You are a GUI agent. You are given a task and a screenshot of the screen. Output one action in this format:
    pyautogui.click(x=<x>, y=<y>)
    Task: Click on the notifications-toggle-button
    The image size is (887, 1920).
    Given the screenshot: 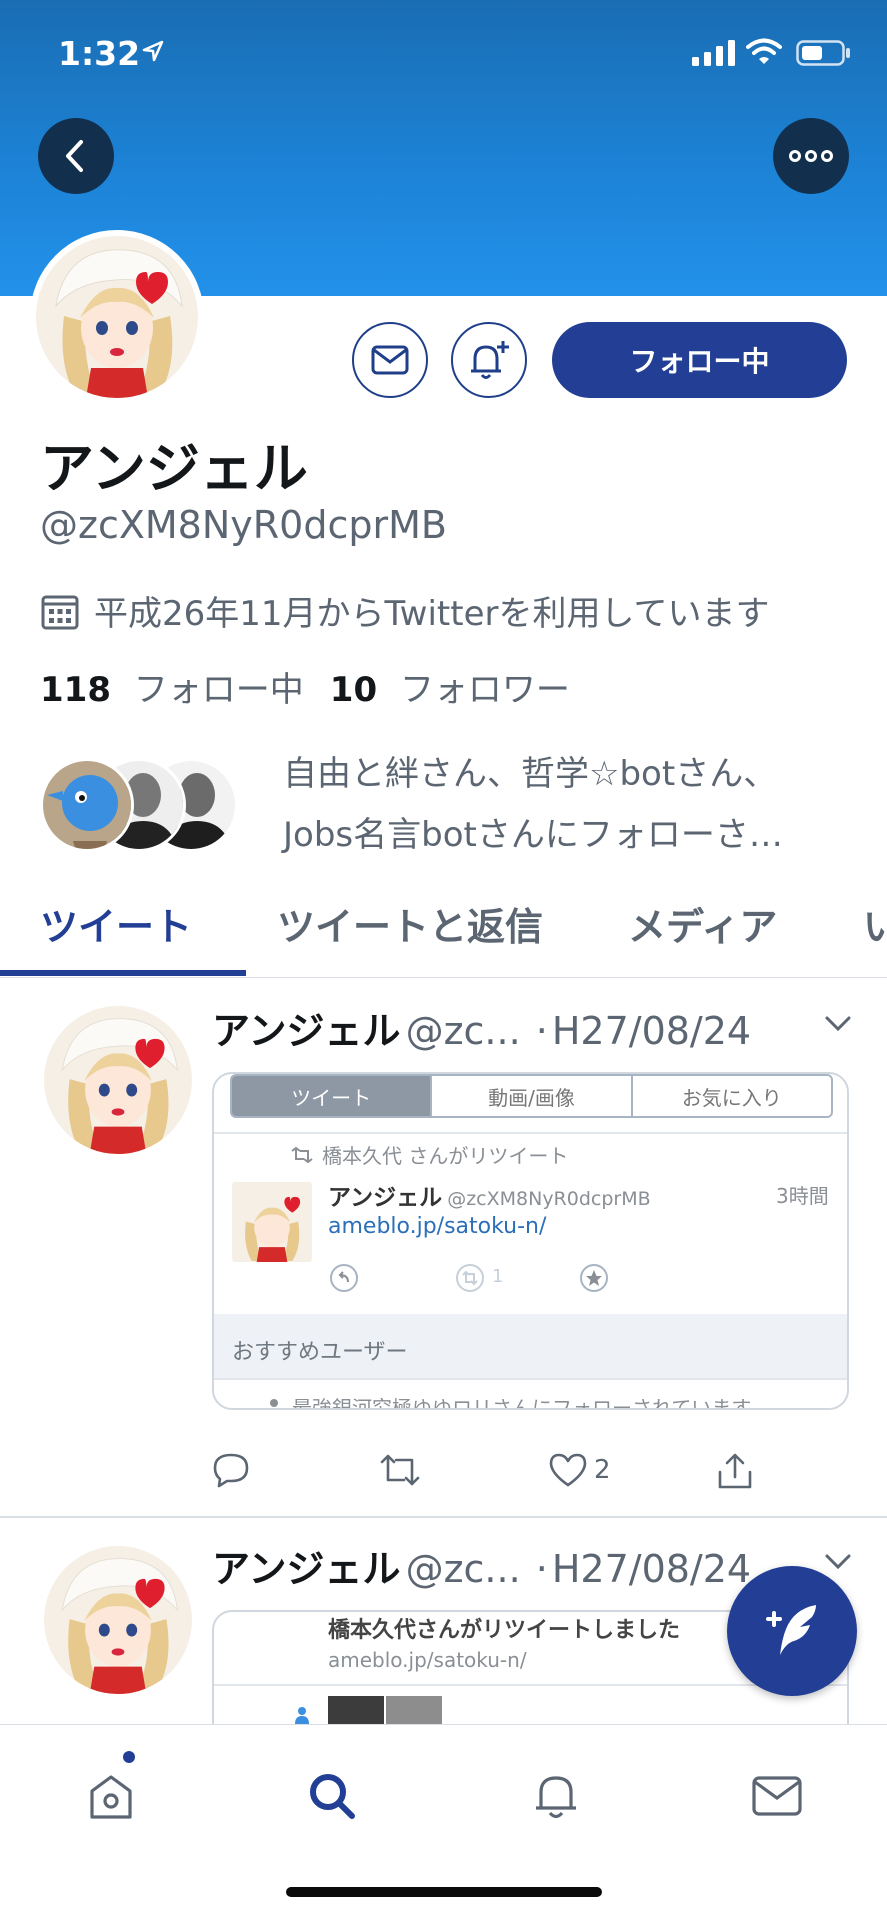 What is the action you would take?
    pyautogui.click(x=489, y=360)
    